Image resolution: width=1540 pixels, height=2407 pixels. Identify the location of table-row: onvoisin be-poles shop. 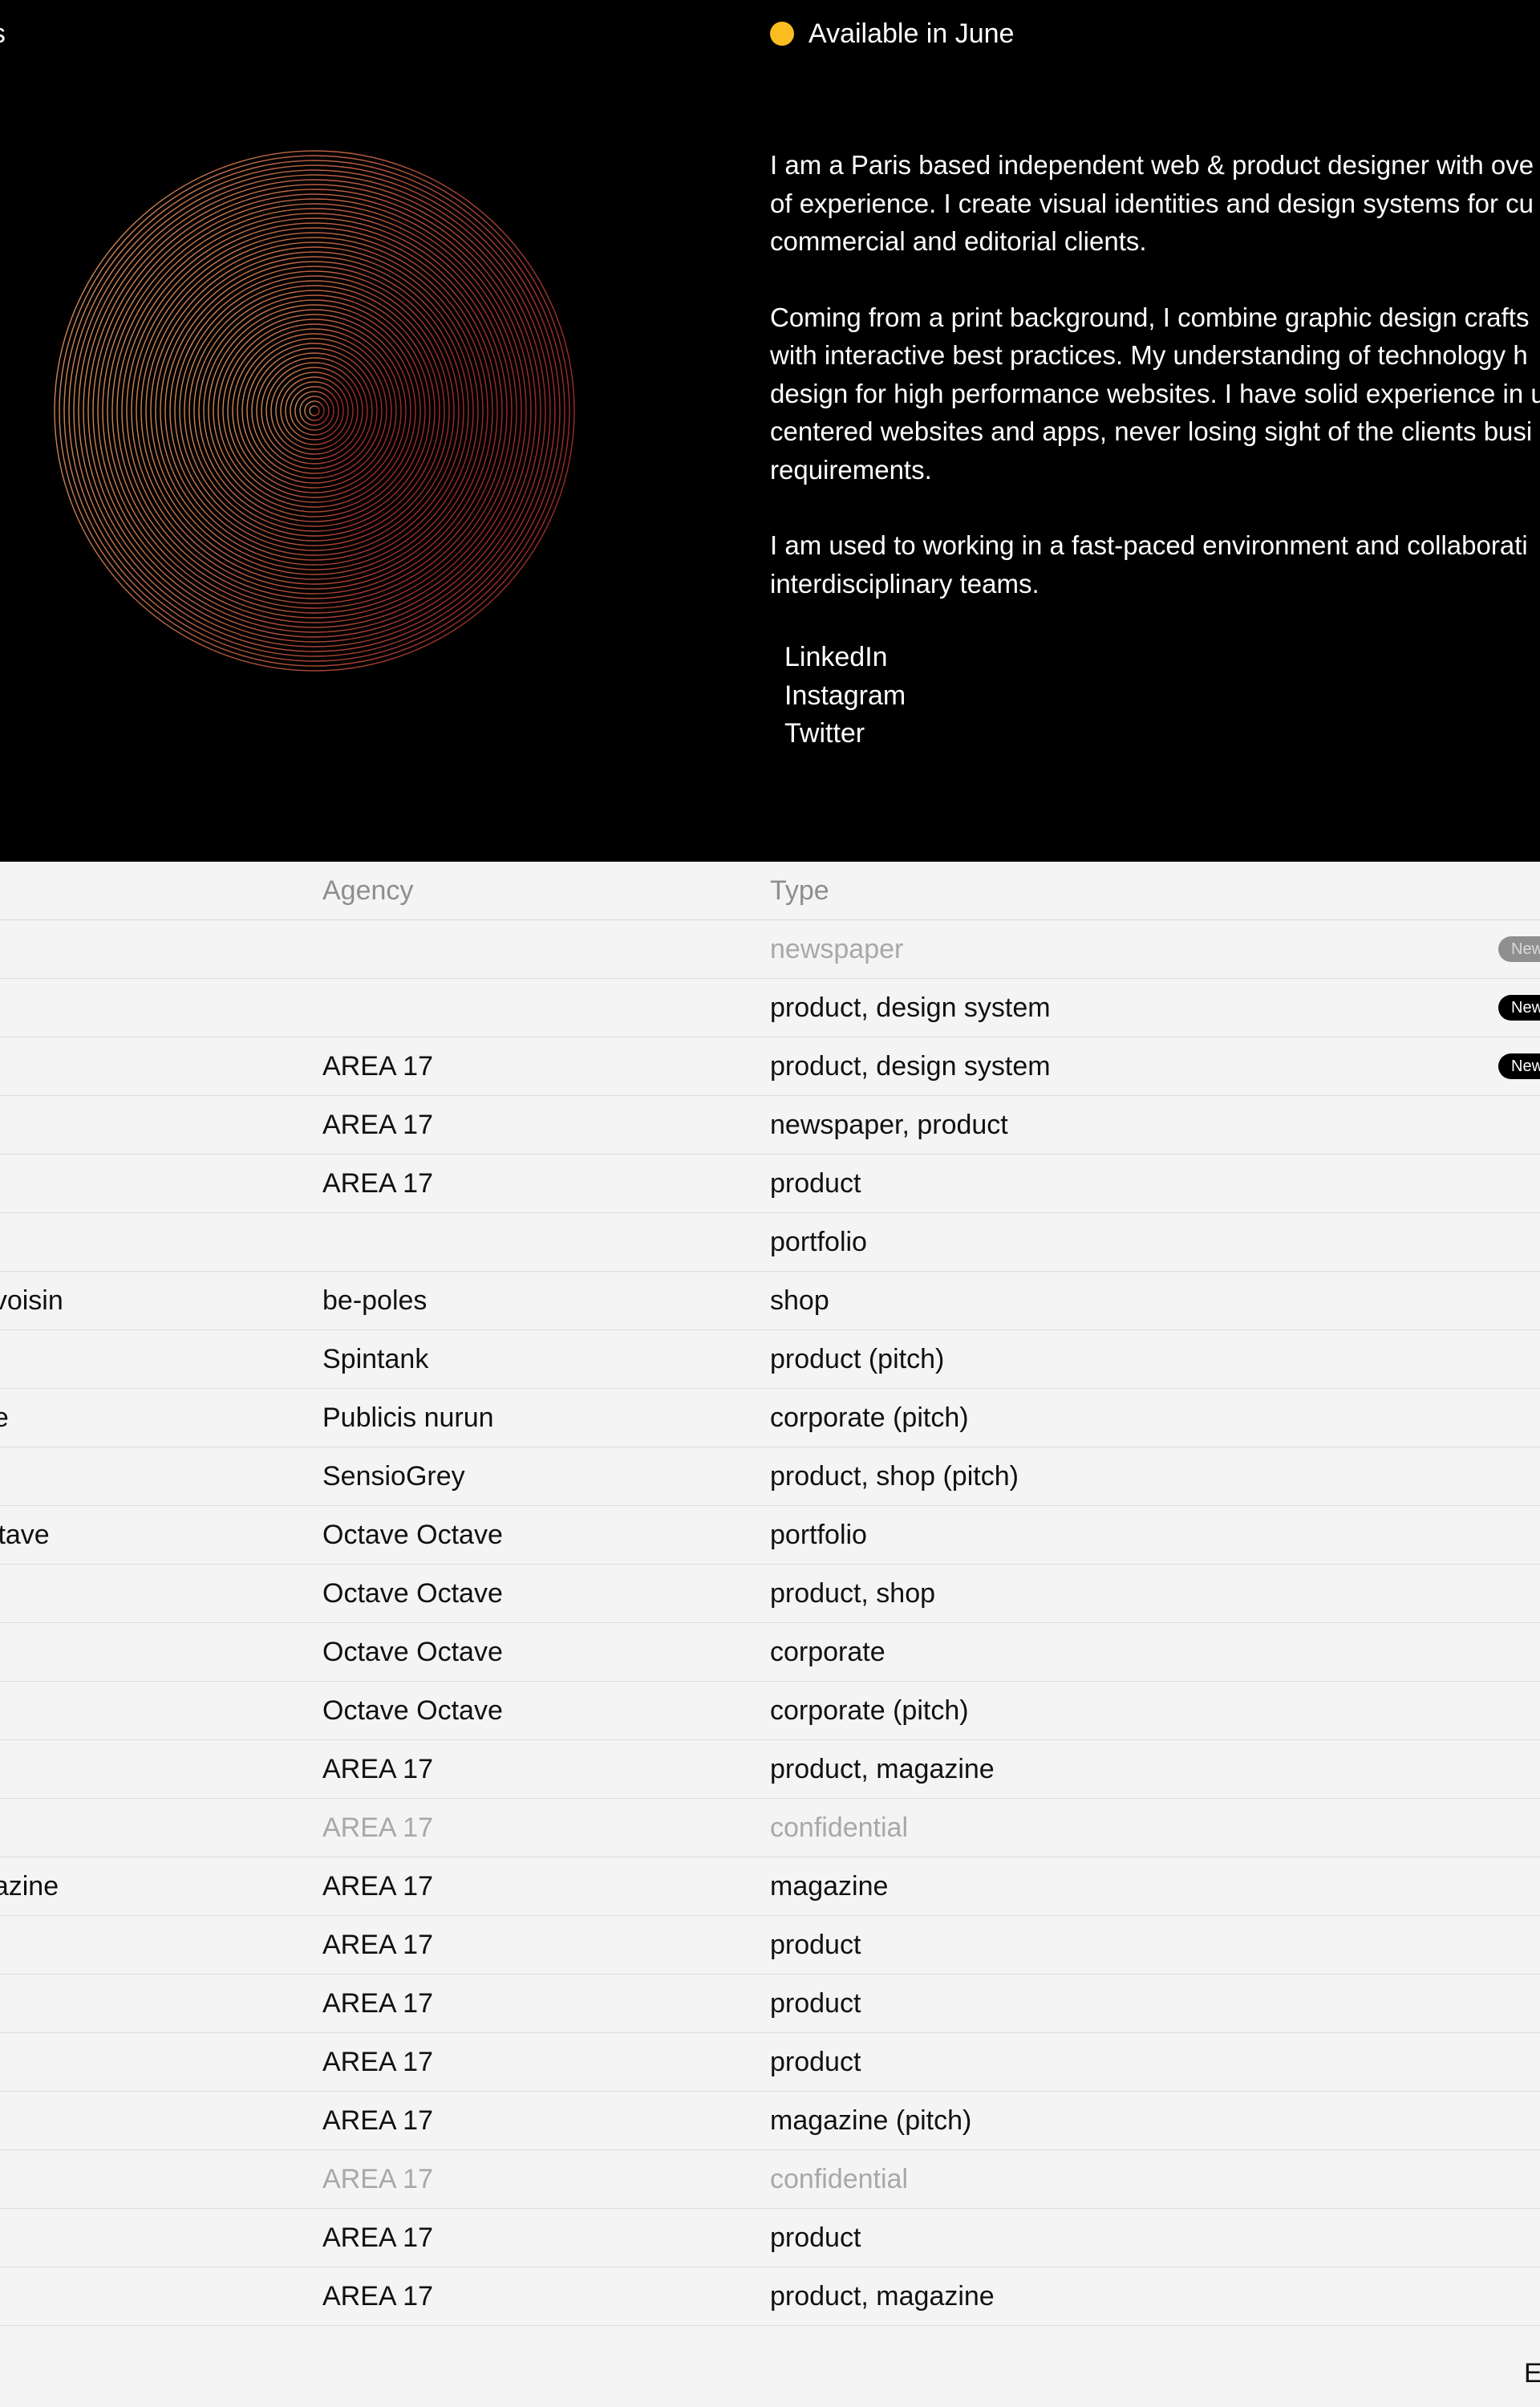
(770, 1301).